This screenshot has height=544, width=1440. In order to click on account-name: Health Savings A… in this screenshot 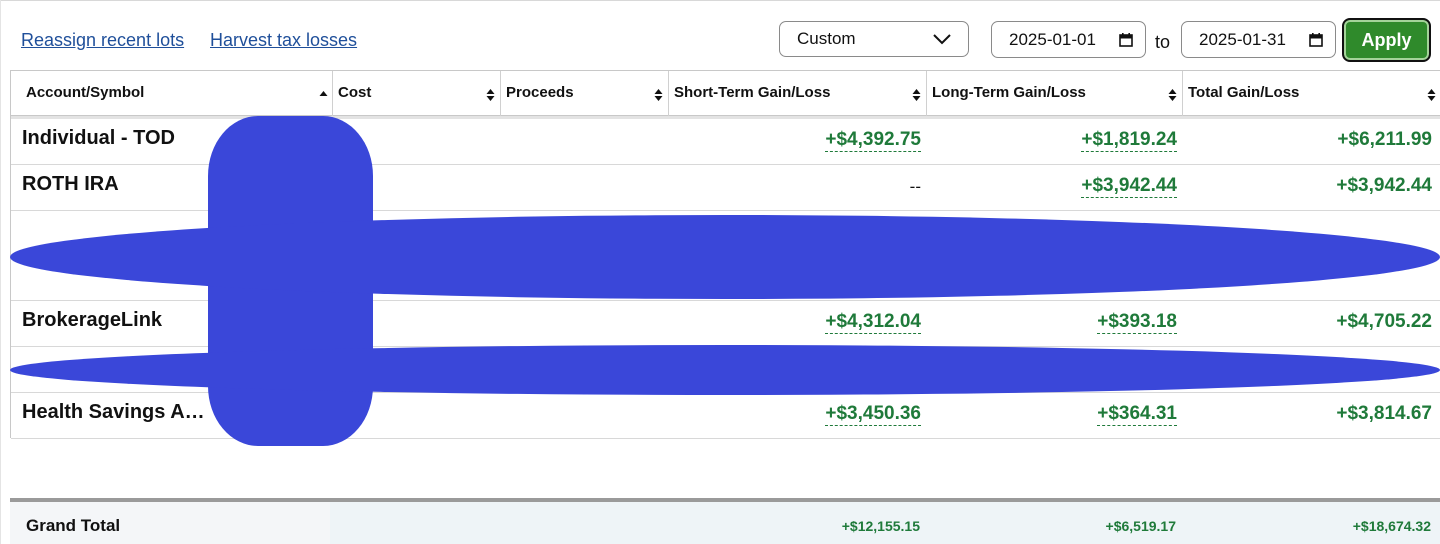, I will do `click(113, 412)`.